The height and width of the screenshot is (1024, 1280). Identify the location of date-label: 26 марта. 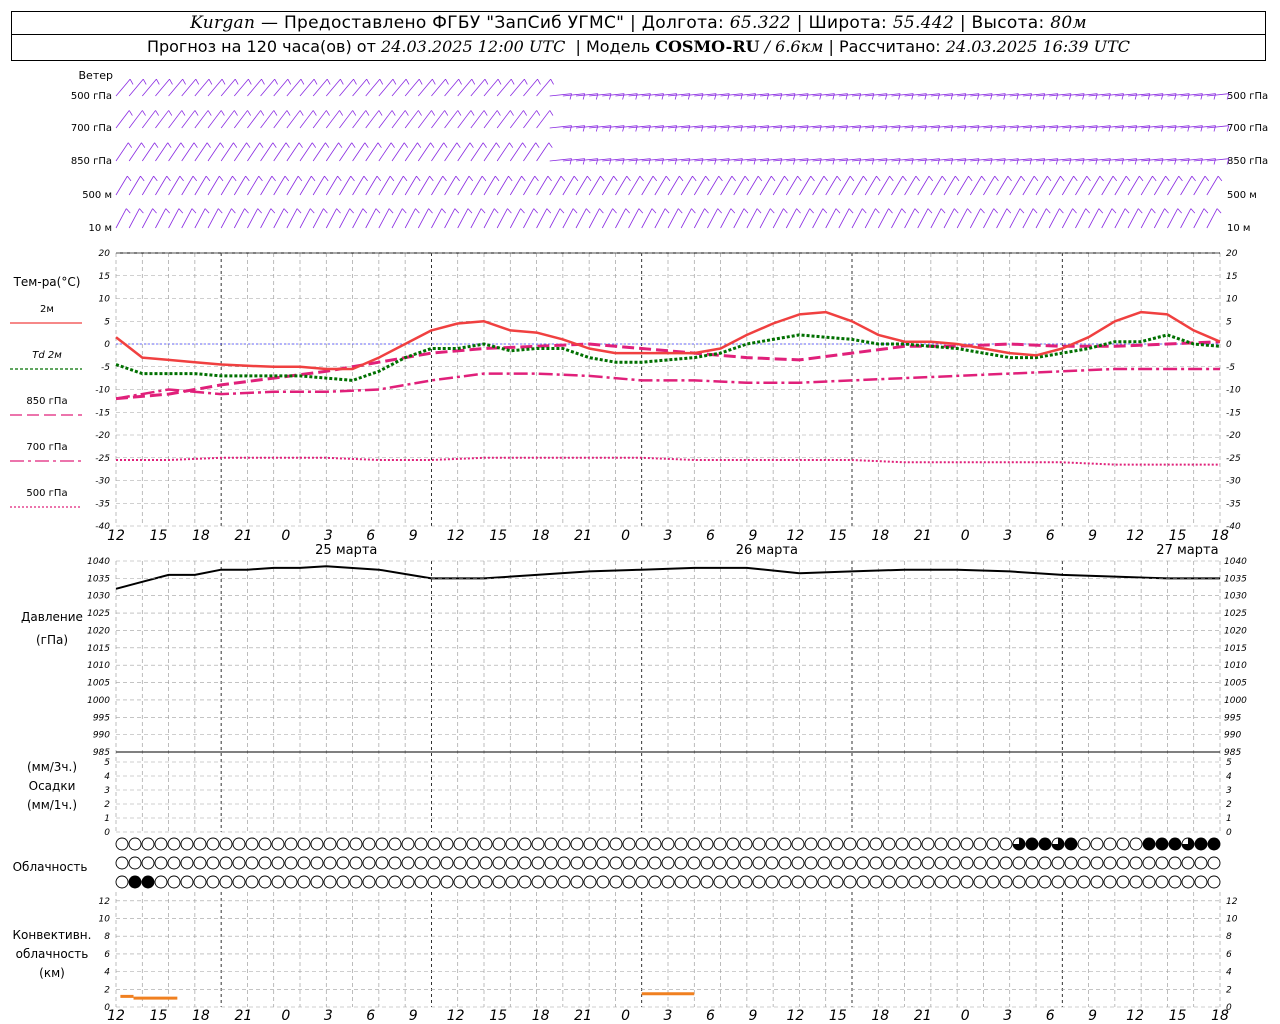
(767, 550).